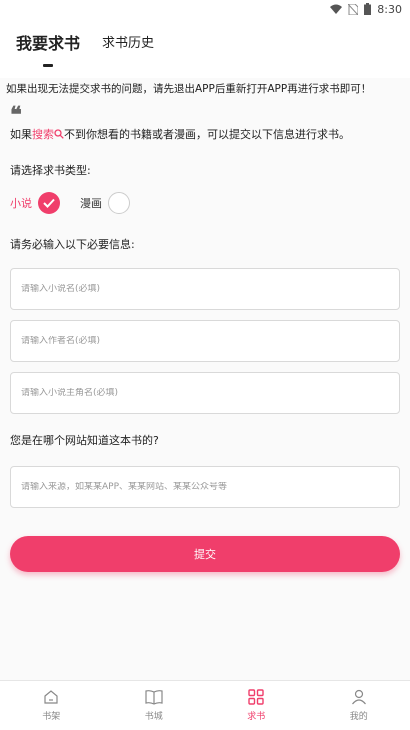 Image resolution: width=410 pixels, height=730 pixels. What do you see at coordinates (358, 697) in the screenshot?
I see `user-icon` at bounding box center [358, 697].